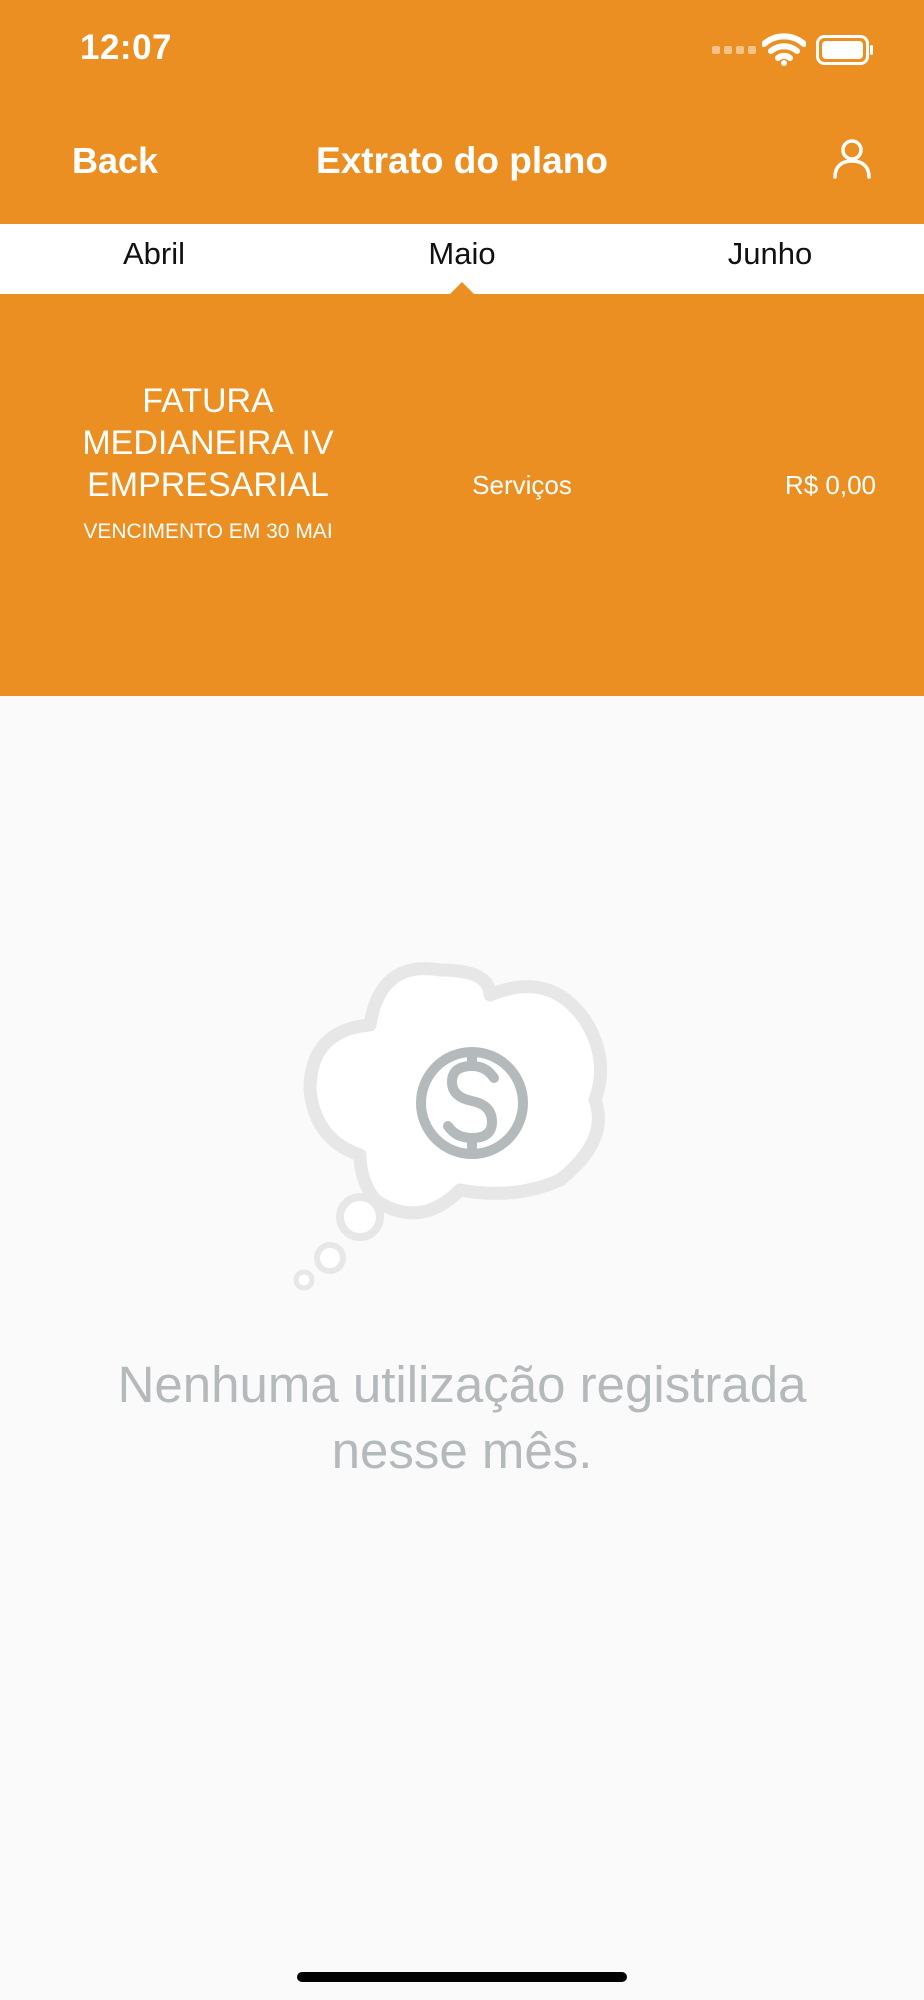 The width and height of the screenshot is (924, 2000). What do you see at coordinates (522, 485) in the screenshot?
I see `invoice-category: Serviços` at bounding box center [522, 485].